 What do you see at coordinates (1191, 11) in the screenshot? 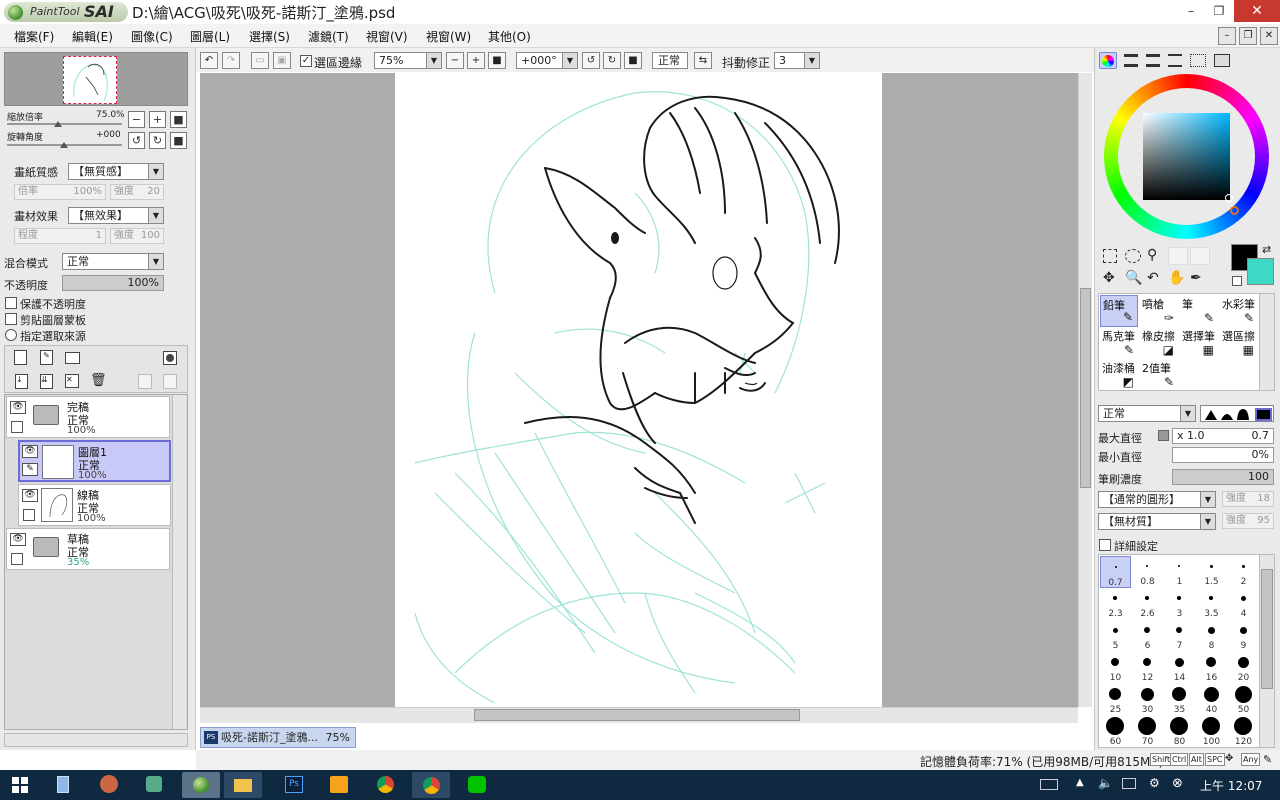
I see `minimize-button: –` at bounding box center [1191, 11].